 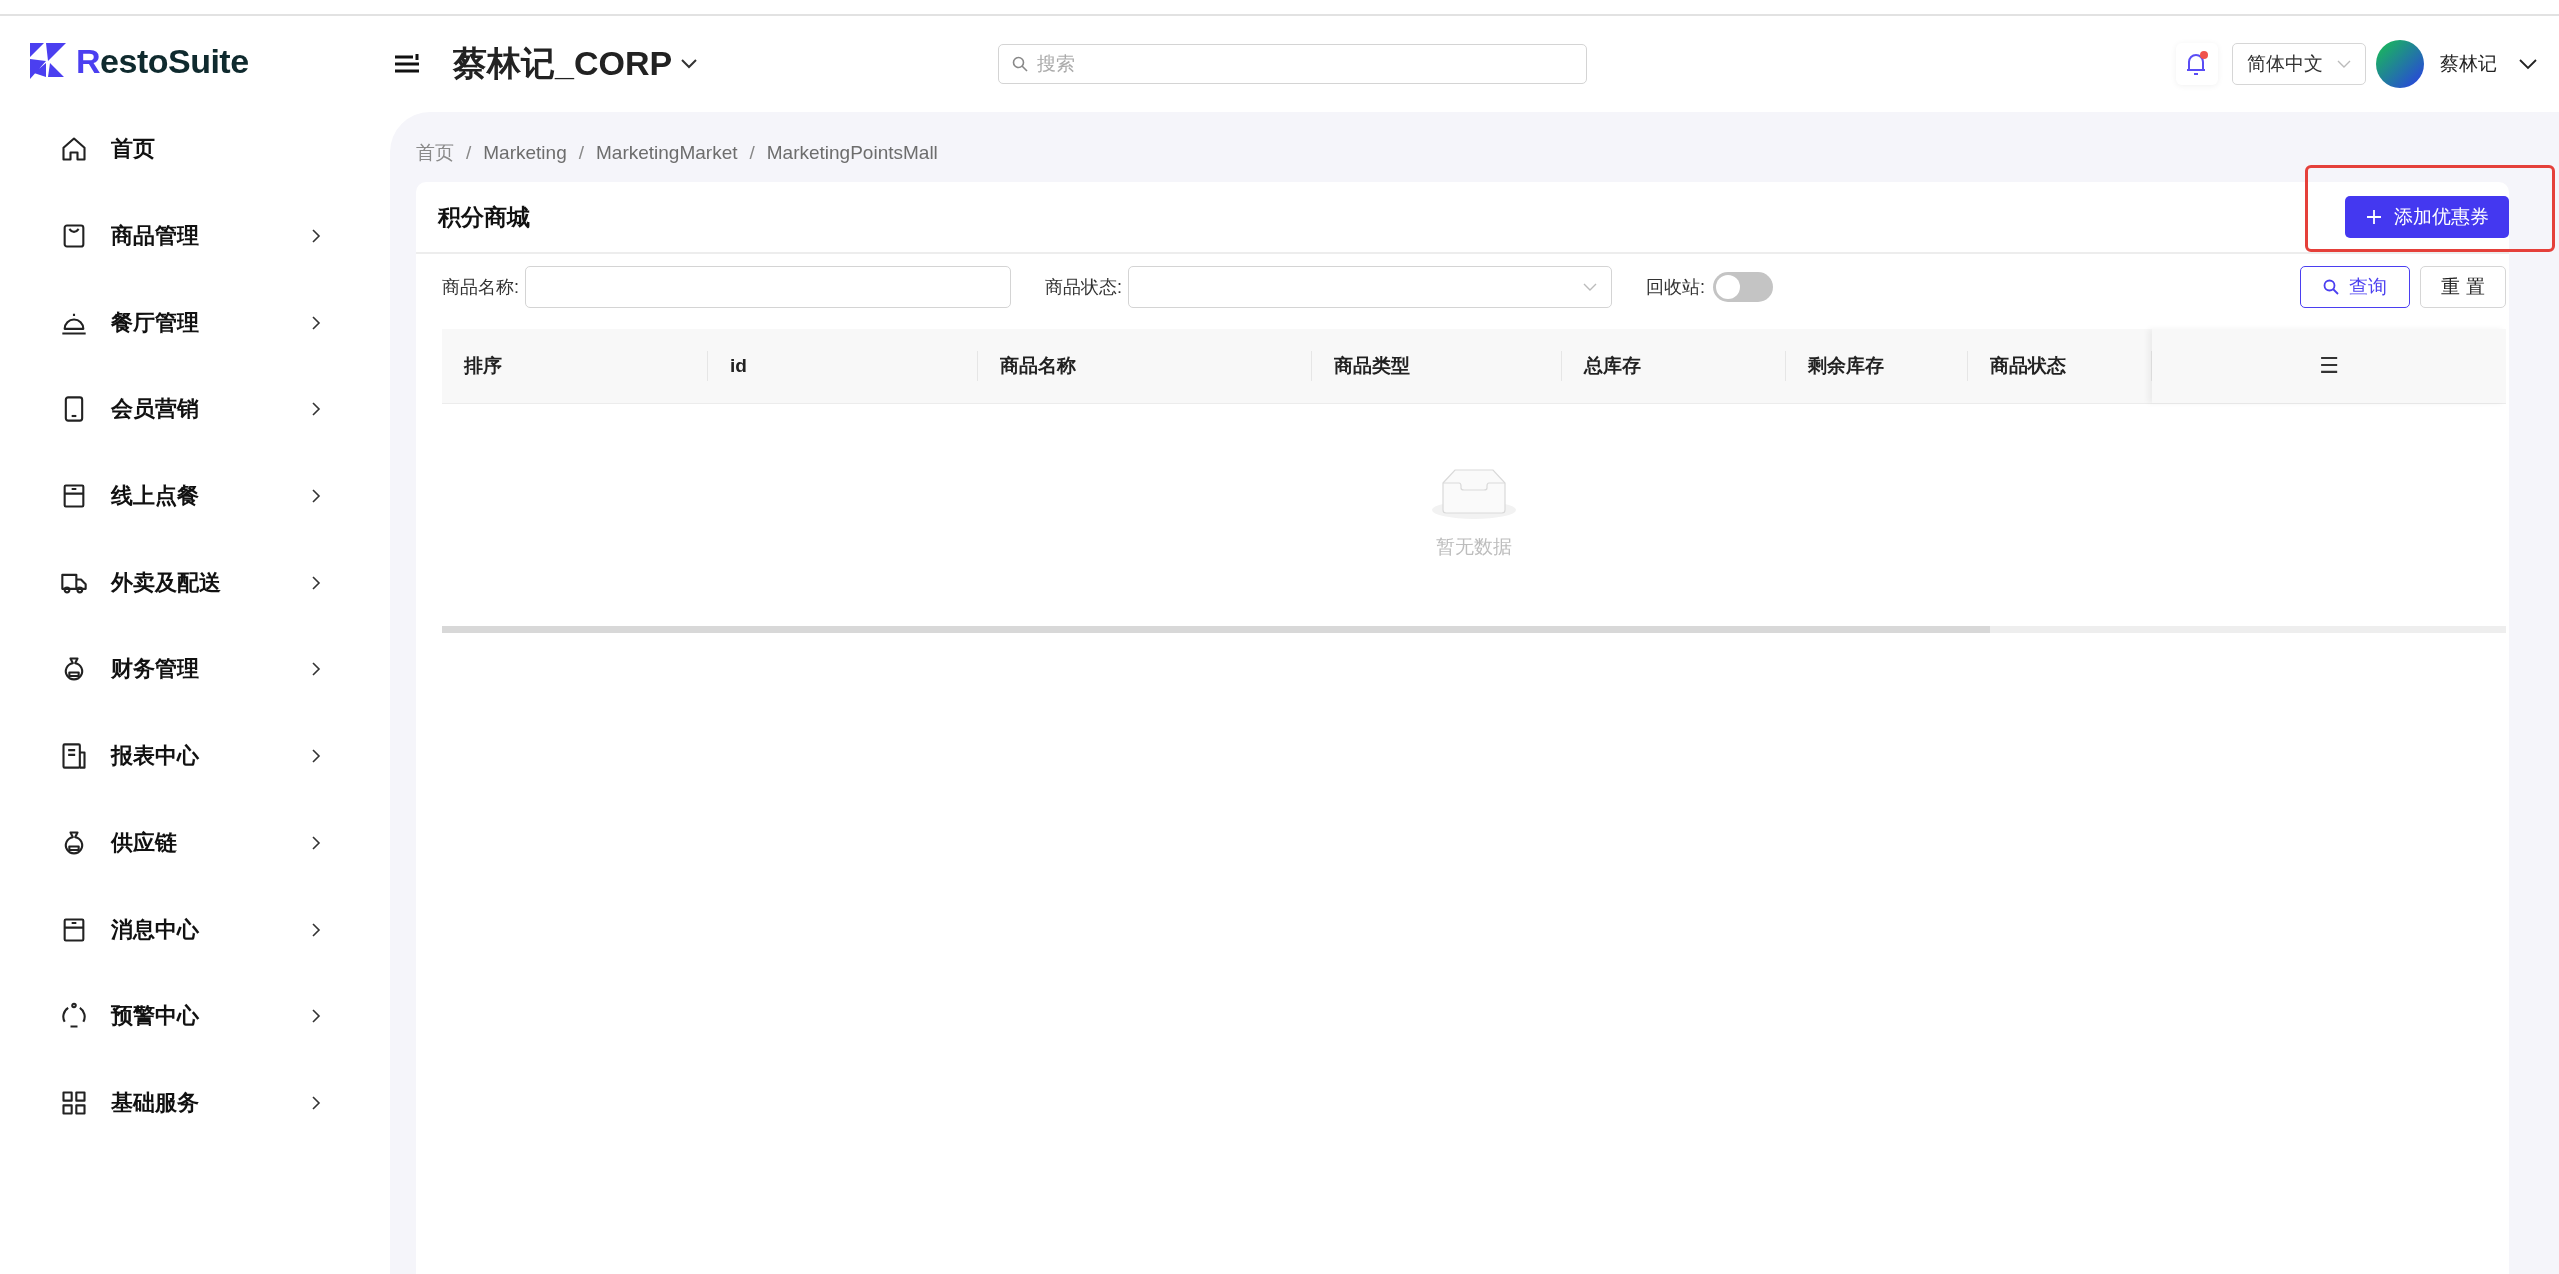 I want to click on empty-inbox-icon, so click(x=1474, y=493).